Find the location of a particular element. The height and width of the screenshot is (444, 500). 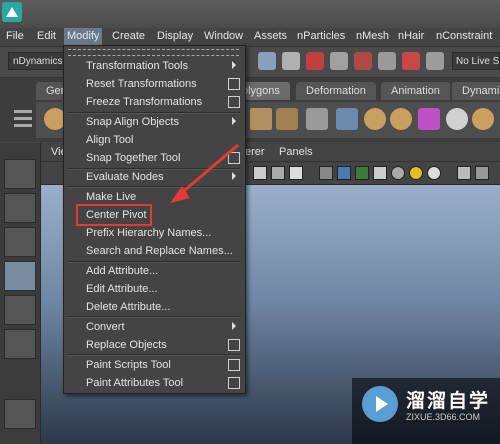

render-icon is located at coordinates (363, 61).